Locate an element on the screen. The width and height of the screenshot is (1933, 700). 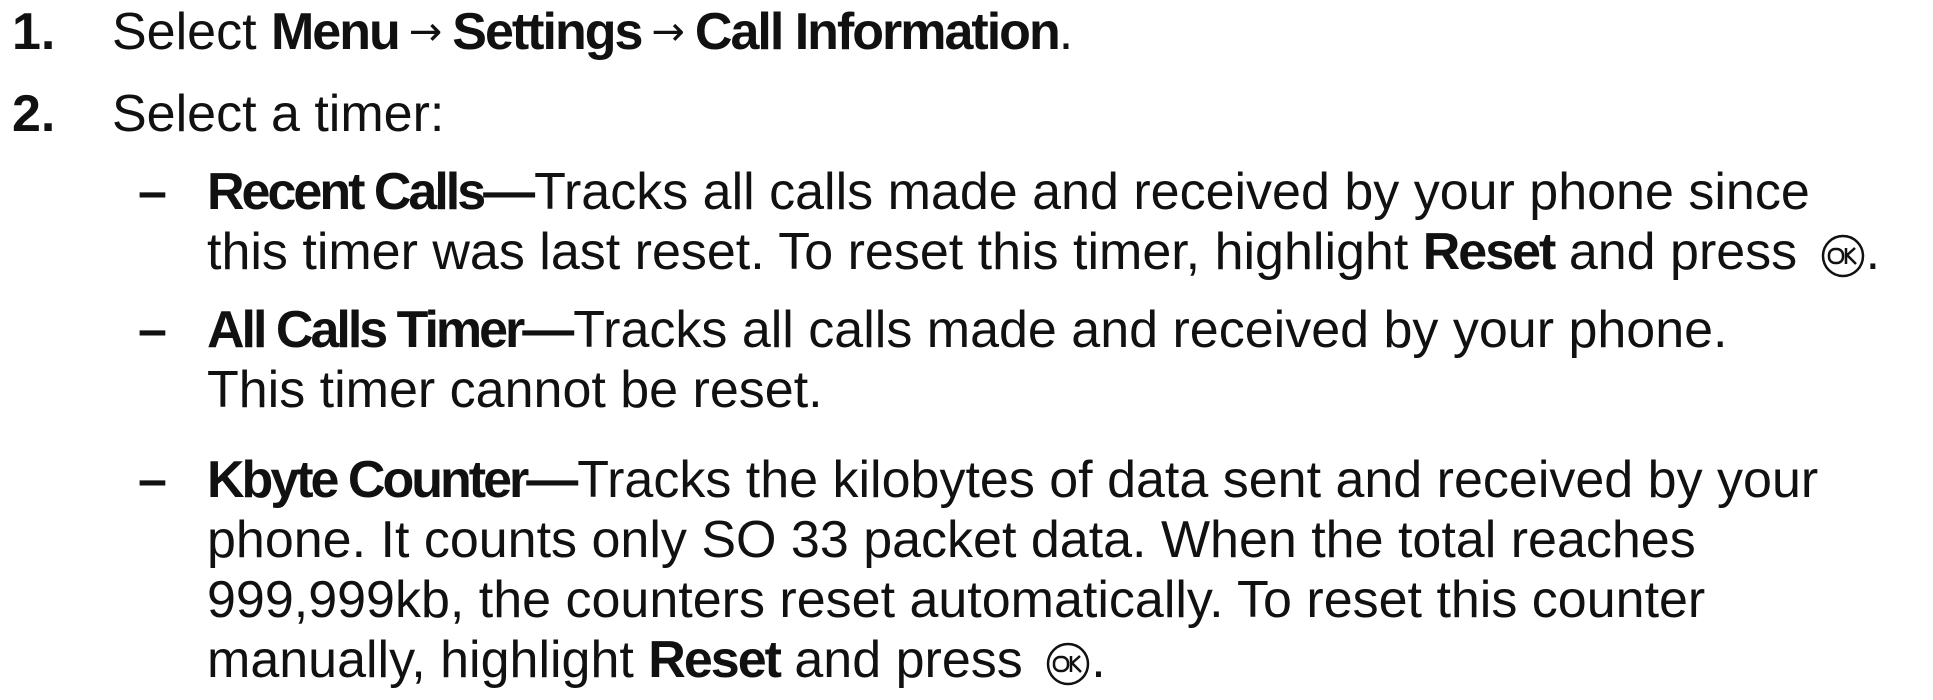
settings-label: Settings is located at coordinates (547, 32).